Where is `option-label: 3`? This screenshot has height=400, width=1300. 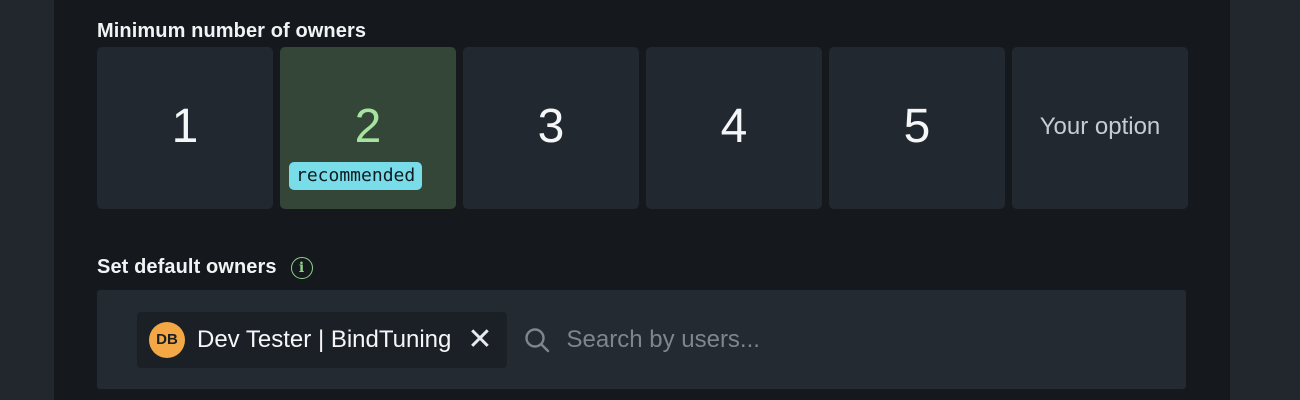 option-label: 3 is located at coordinates (551, 126).